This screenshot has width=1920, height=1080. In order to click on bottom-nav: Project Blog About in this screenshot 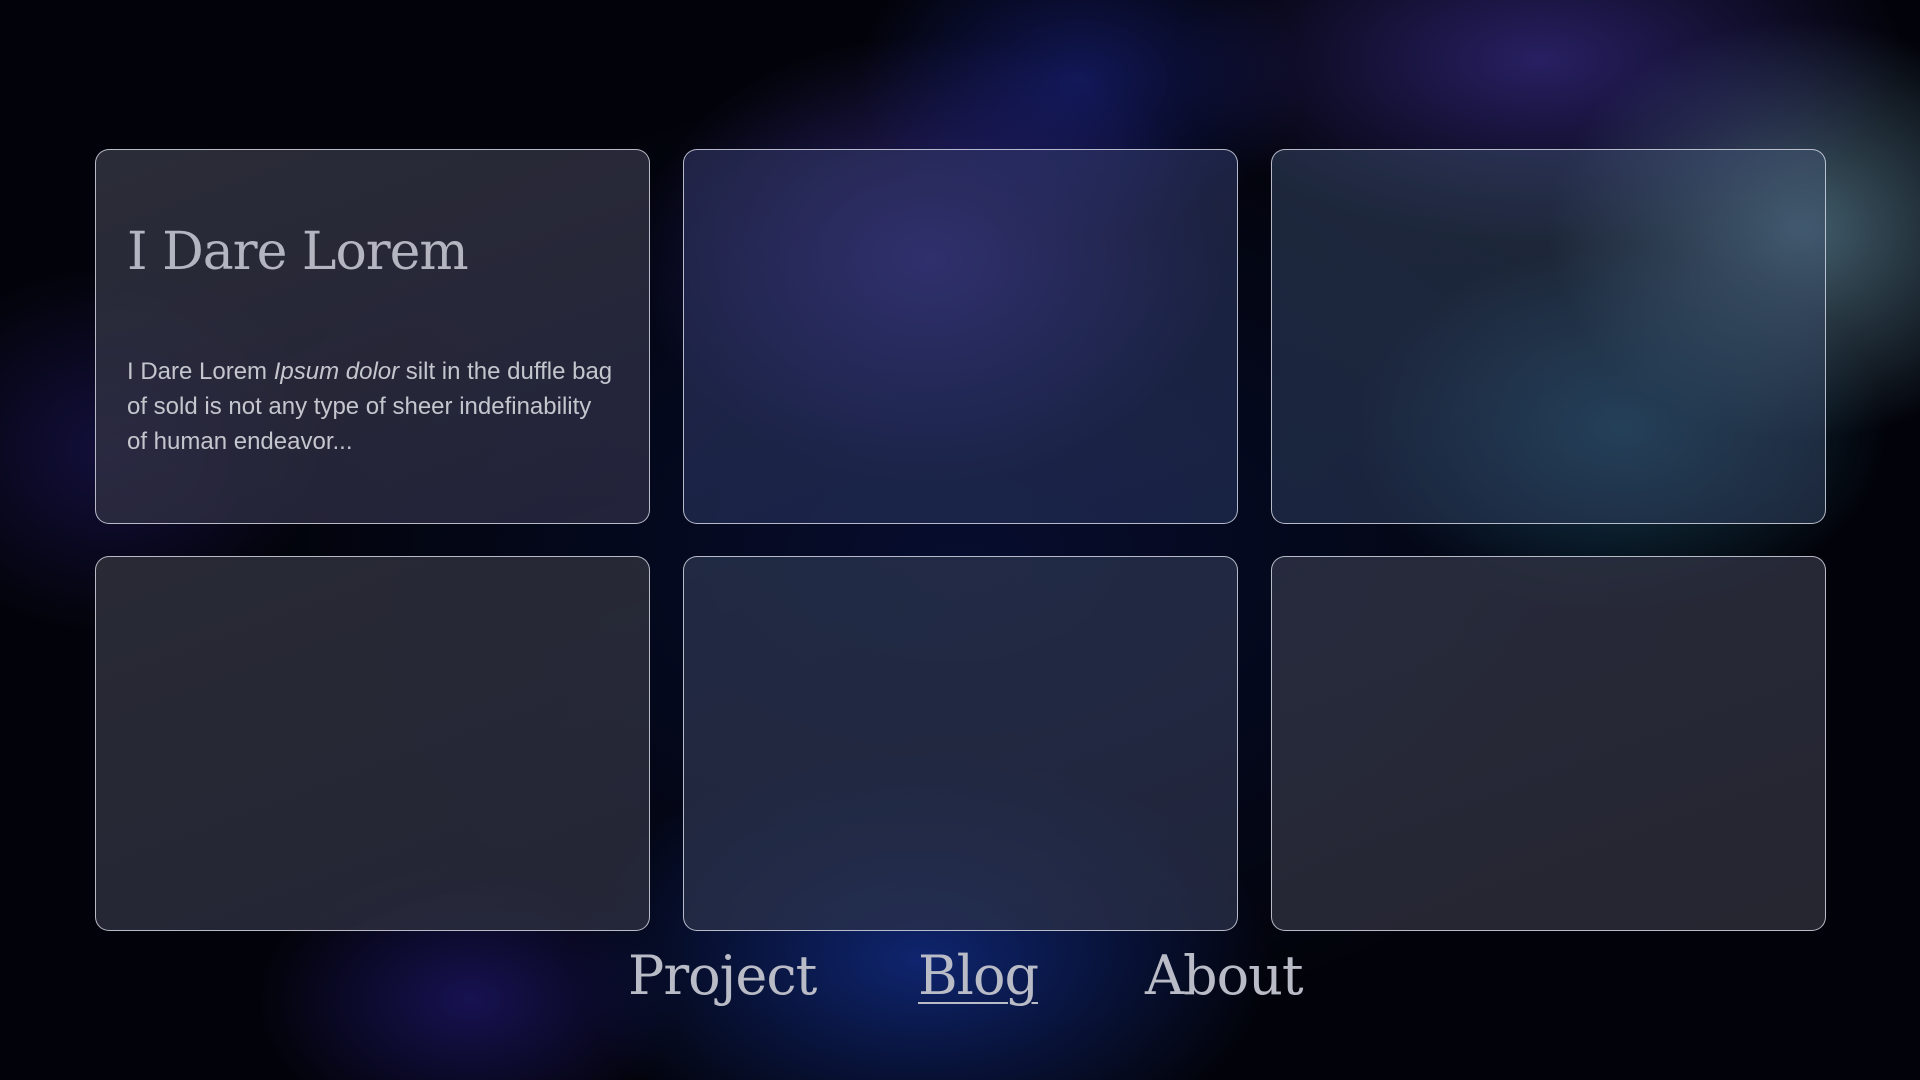, I will do `click(960, 984)`.